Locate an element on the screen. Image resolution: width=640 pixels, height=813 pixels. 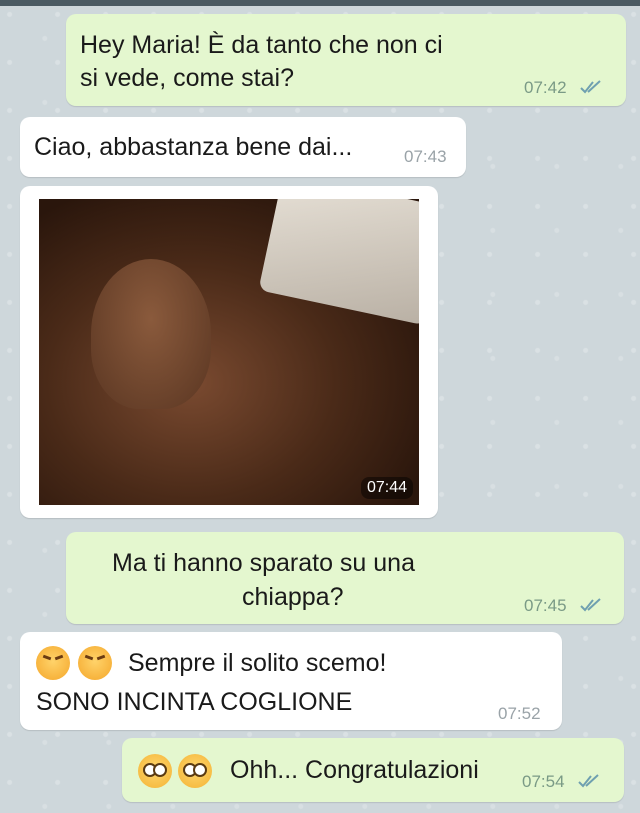
message-bubble-incoming: Ciao, abbastanza bene dai... 07:43 is located at coordinates (243, 147).